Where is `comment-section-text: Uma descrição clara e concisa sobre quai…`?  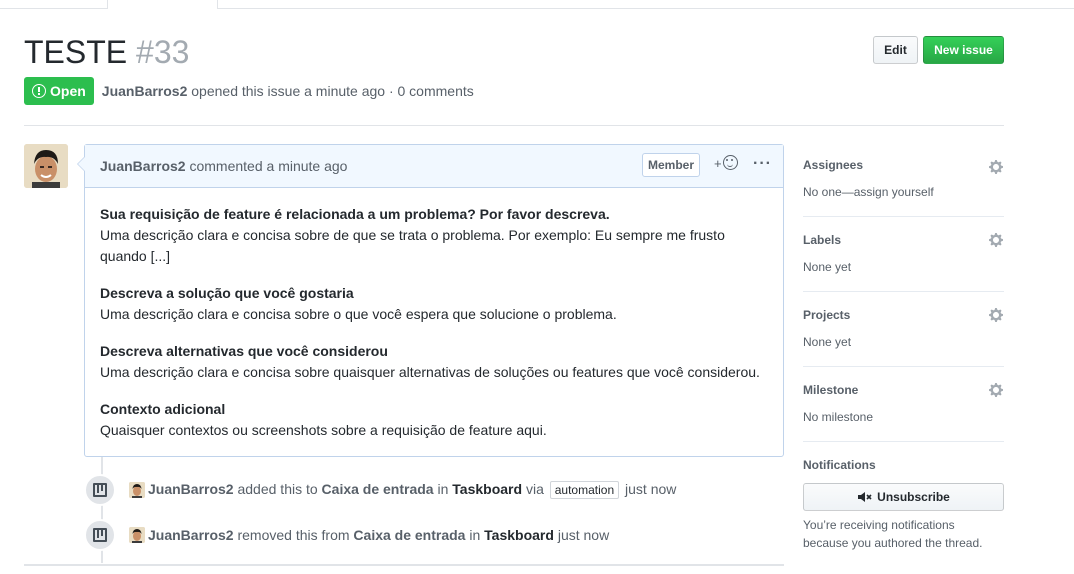 comment-section-text: Uma descrição clara e concisa sobre quai… is located at coordinates (430, 372).